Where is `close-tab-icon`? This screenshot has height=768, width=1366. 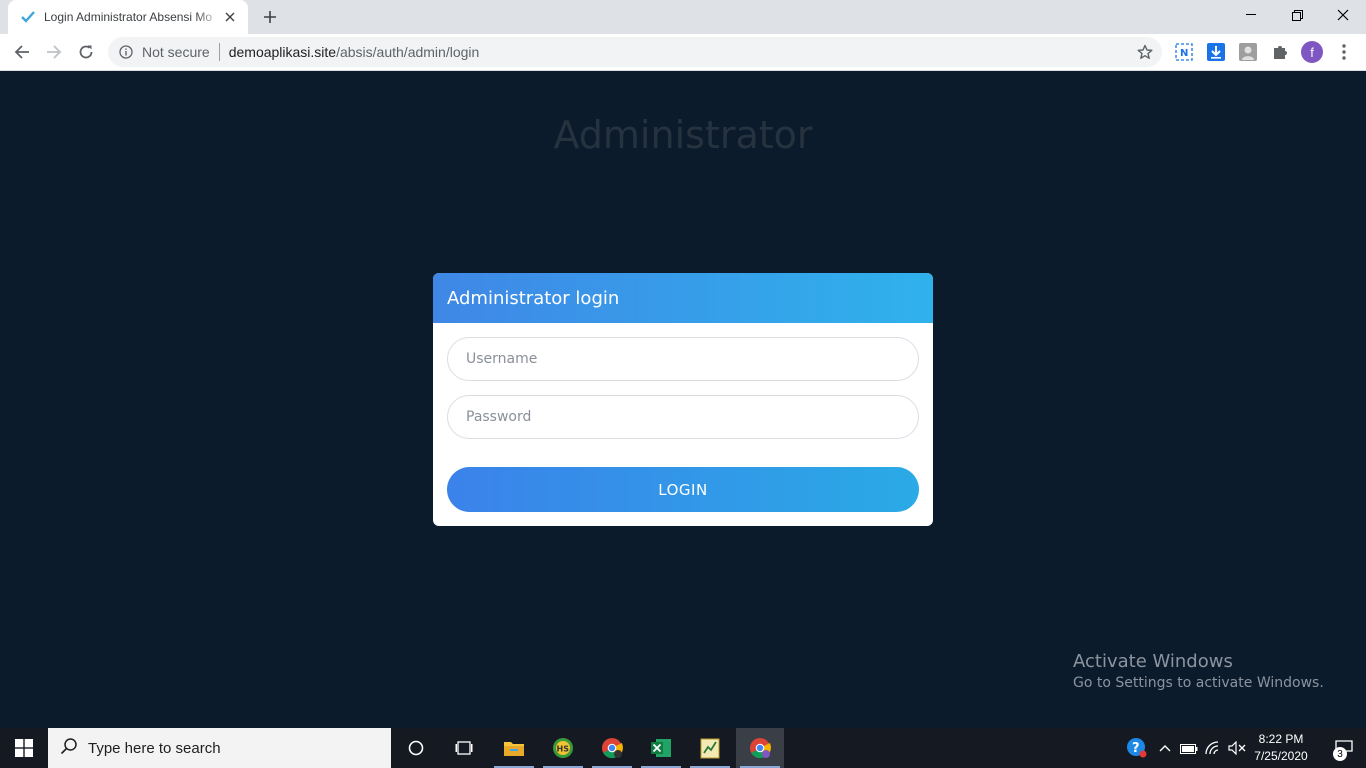 close-tab-icon is located at coordinates (230, 17).